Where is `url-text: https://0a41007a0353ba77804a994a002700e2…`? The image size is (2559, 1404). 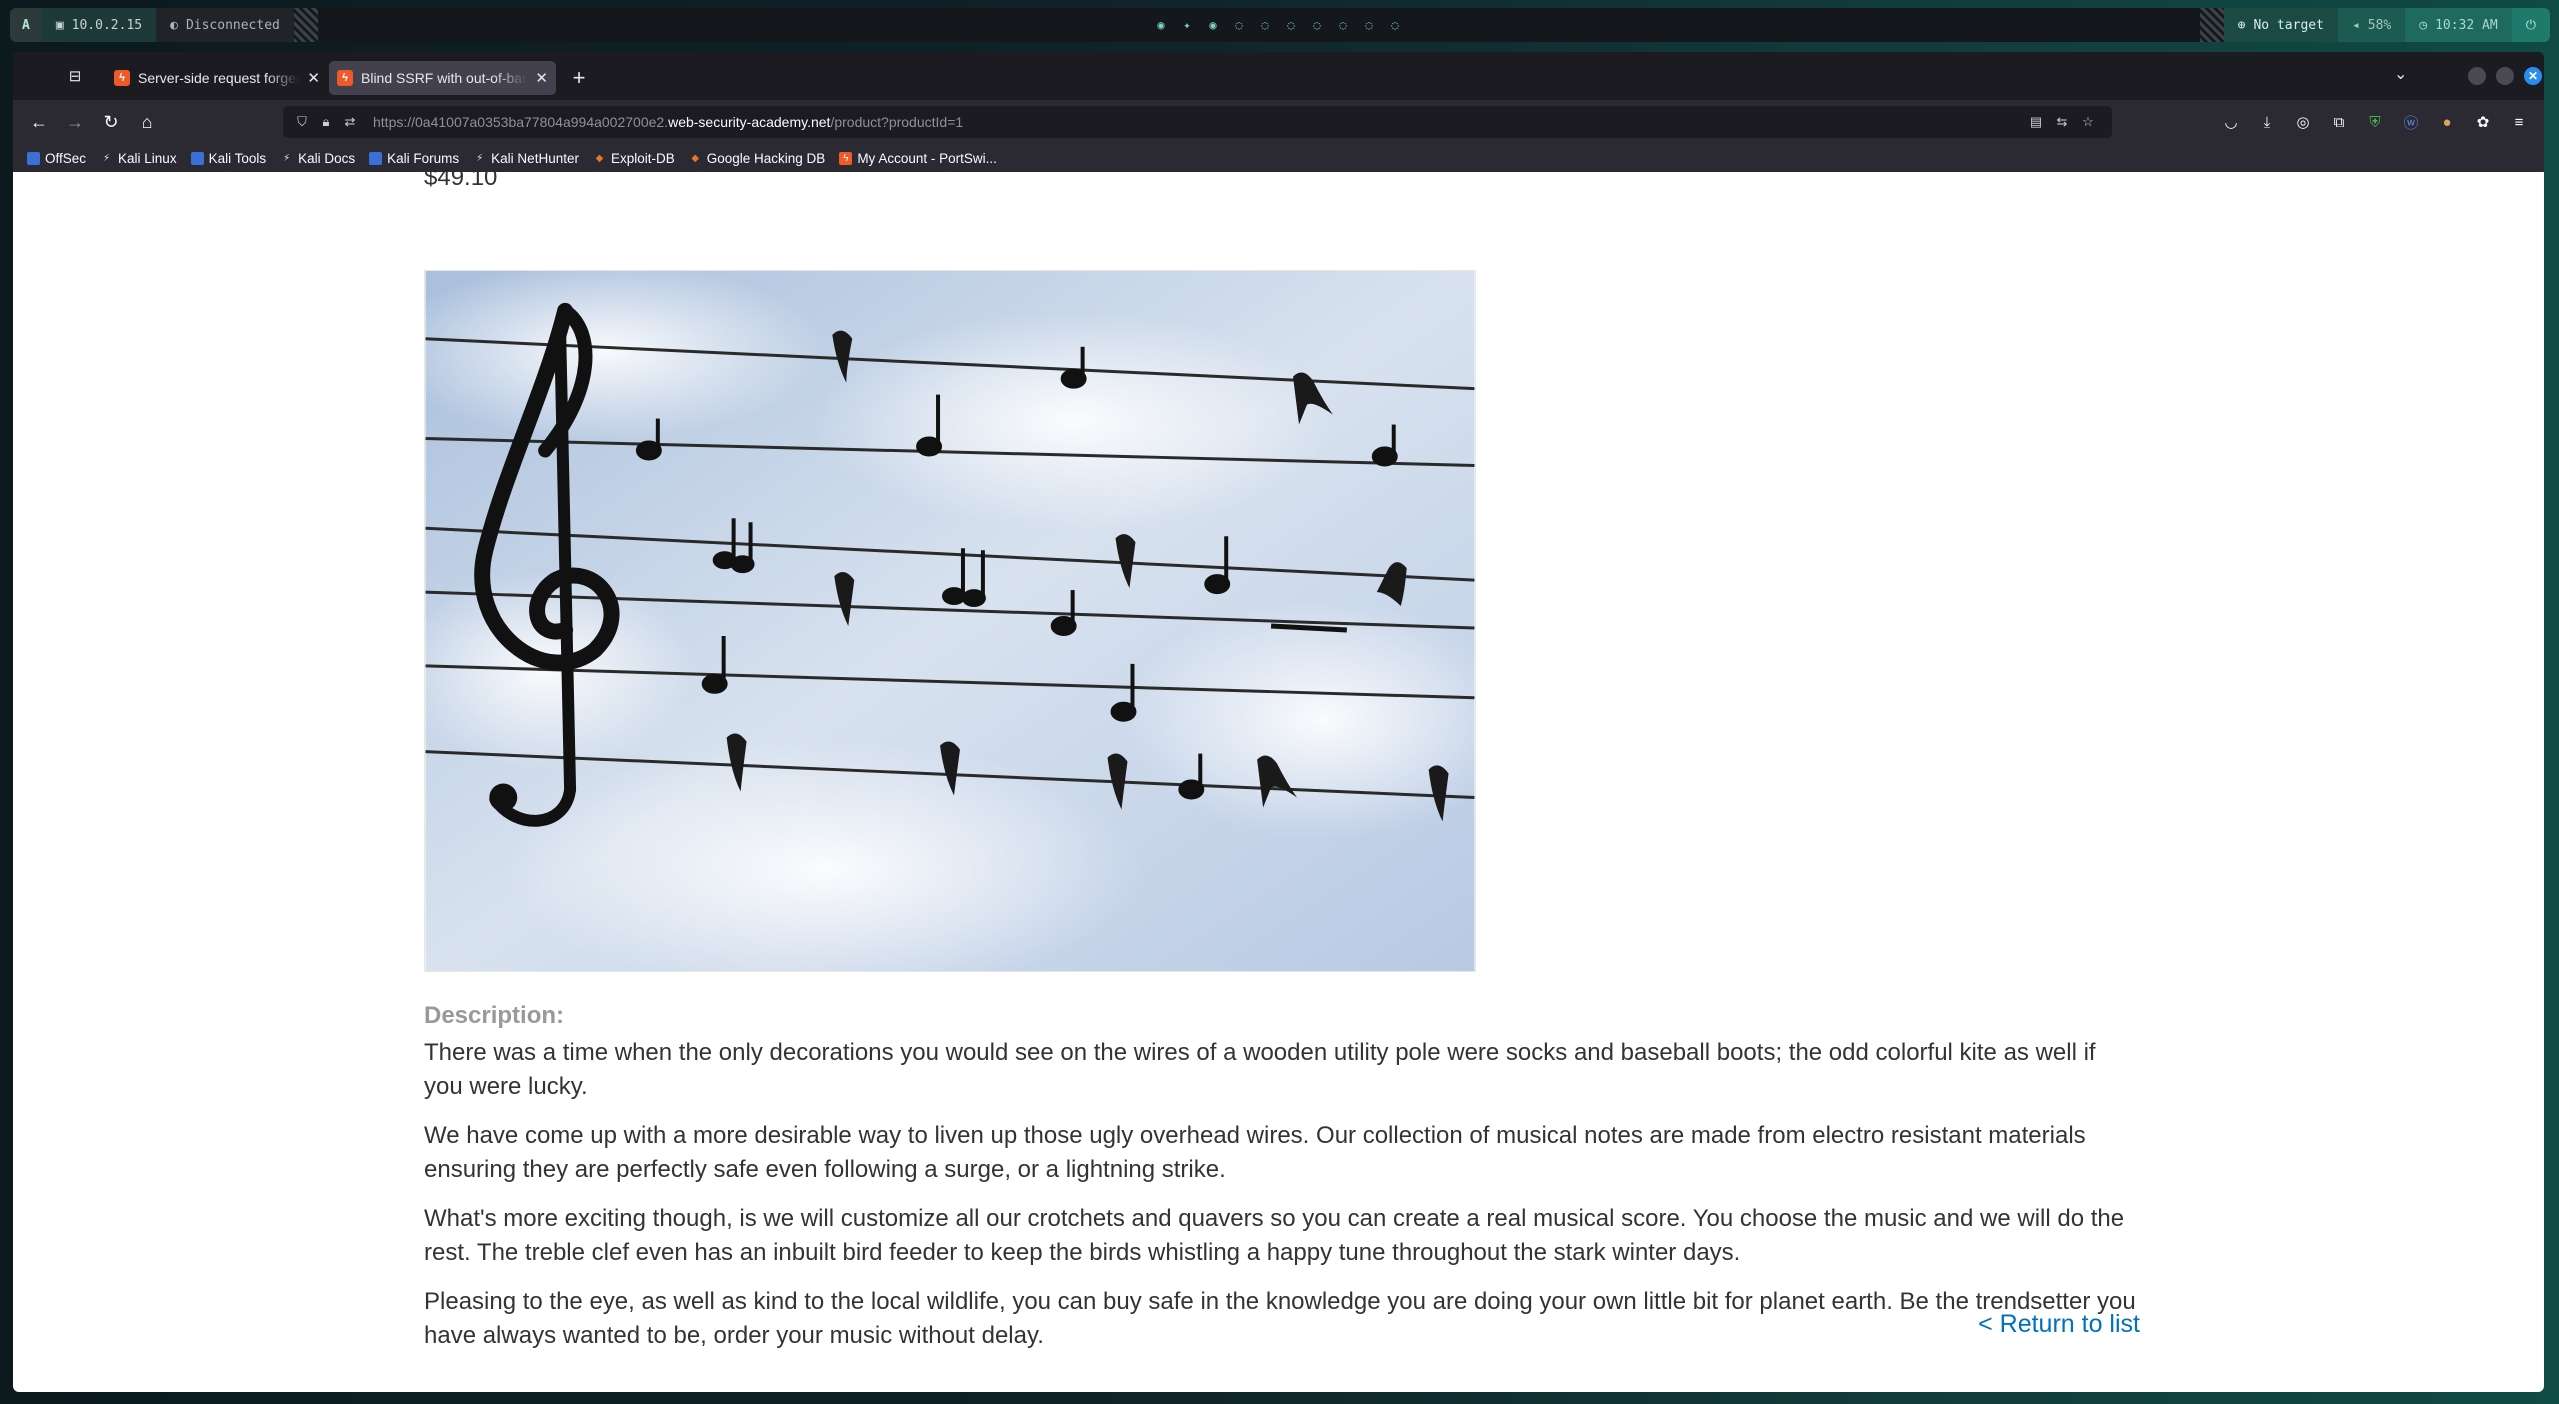
url-text: https://0a41007a0353ba77804a994a002700e2… is located at coordinates (668, 122).